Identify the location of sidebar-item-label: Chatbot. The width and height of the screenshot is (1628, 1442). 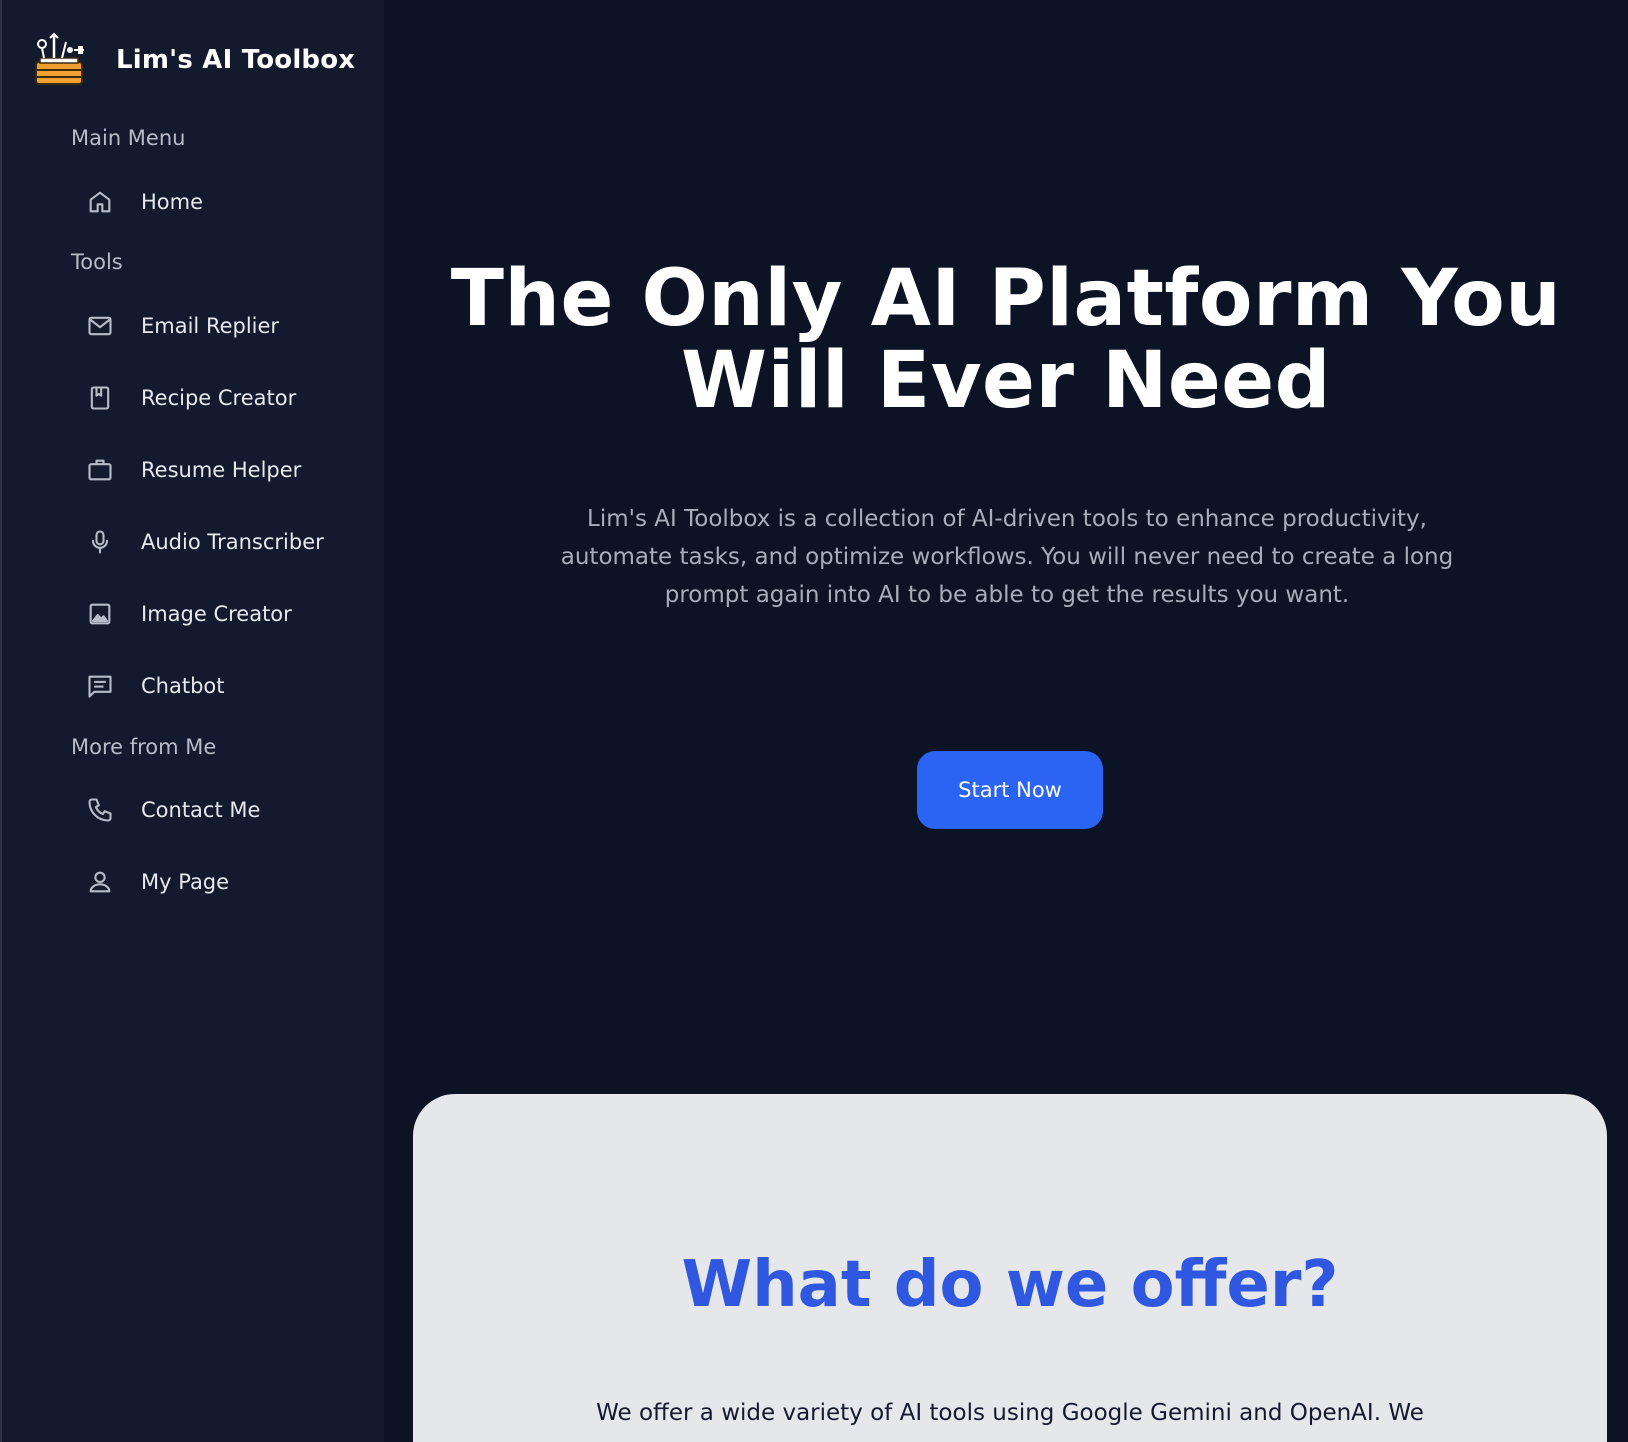
(183, 686).